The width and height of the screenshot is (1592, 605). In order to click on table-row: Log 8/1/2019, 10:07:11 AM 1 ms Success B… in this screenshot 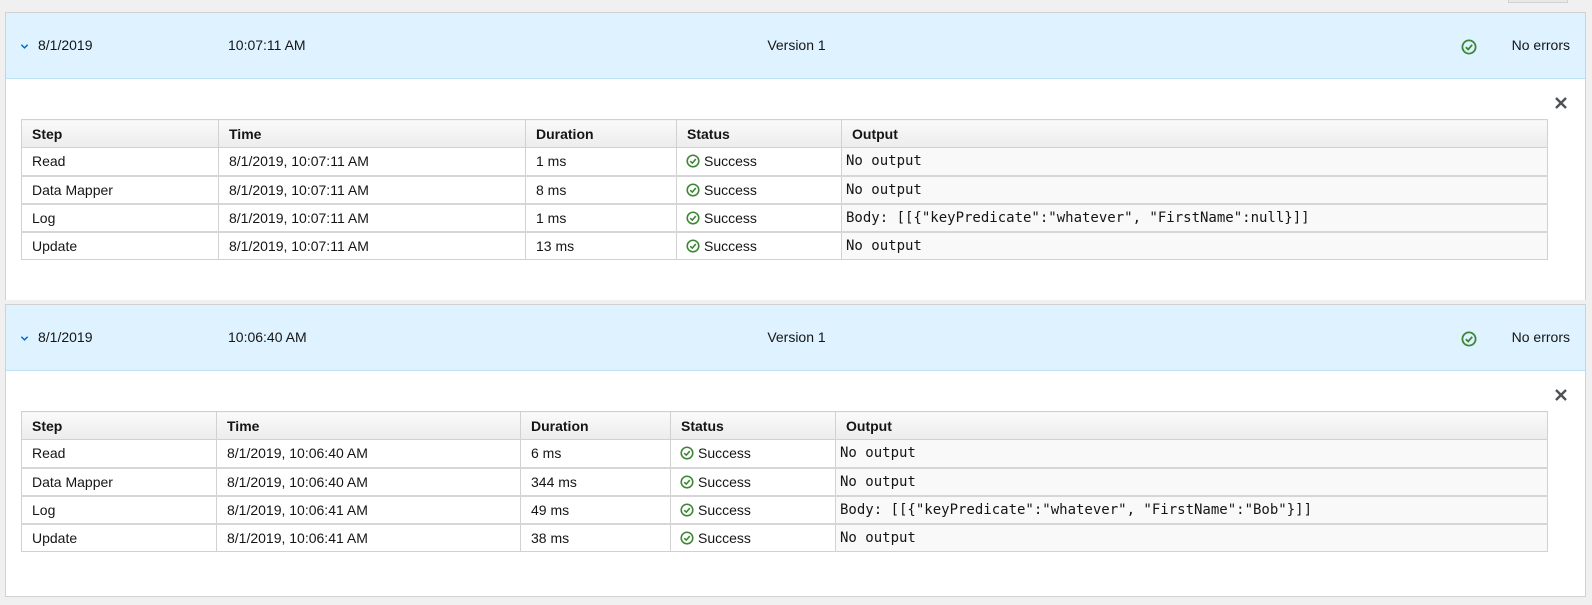, I will do `click(784, 218)`.